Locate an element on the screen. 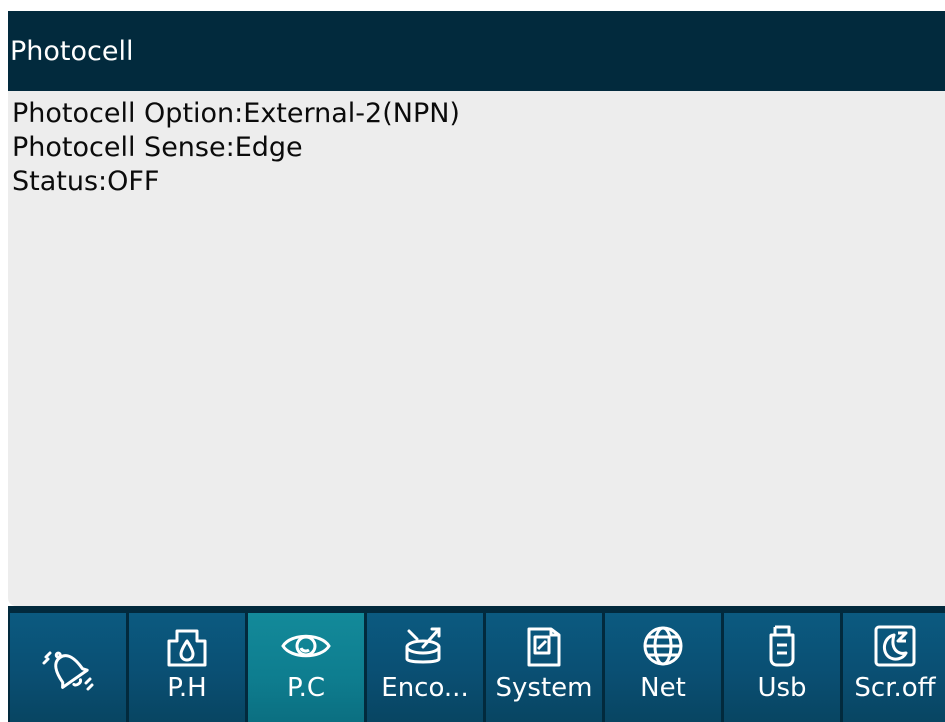 The height and width of the screenshot is (722, 945). tab-system-label: System is located at coordinates (544, 688).